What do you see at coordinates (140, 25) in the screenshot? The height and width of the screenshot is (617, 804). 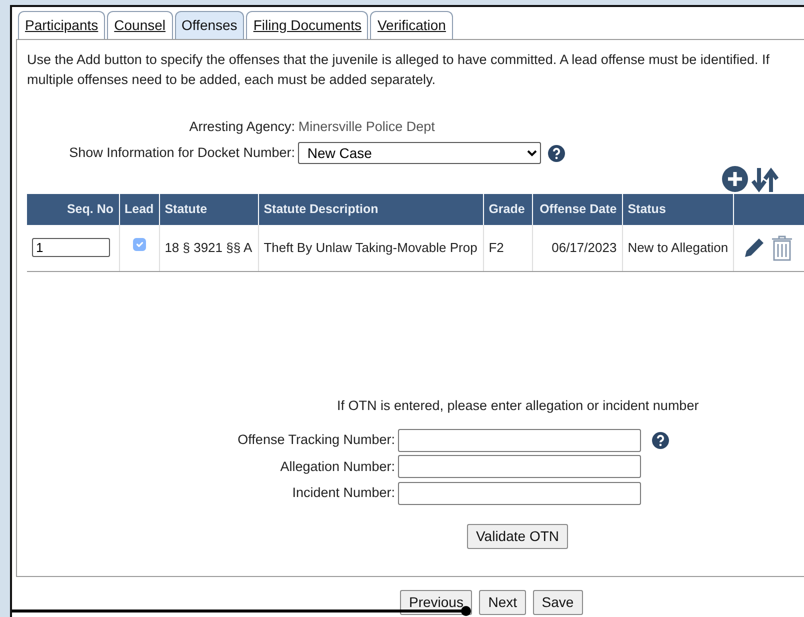 I see `tab: Counsel` at bounding box center [140, 25].